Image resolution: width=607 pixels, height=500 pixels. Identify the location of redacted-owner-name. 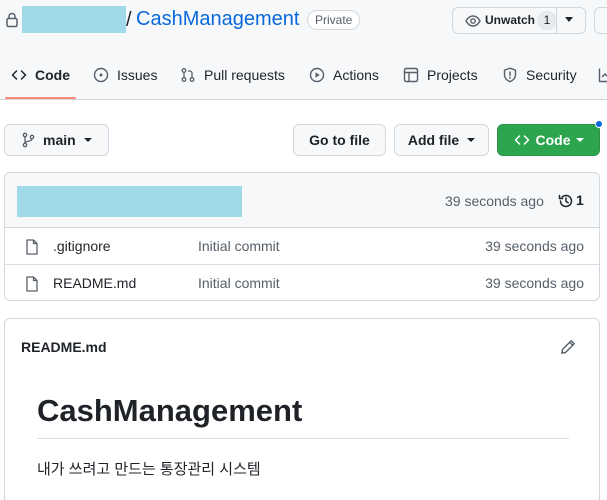
(74, 19).